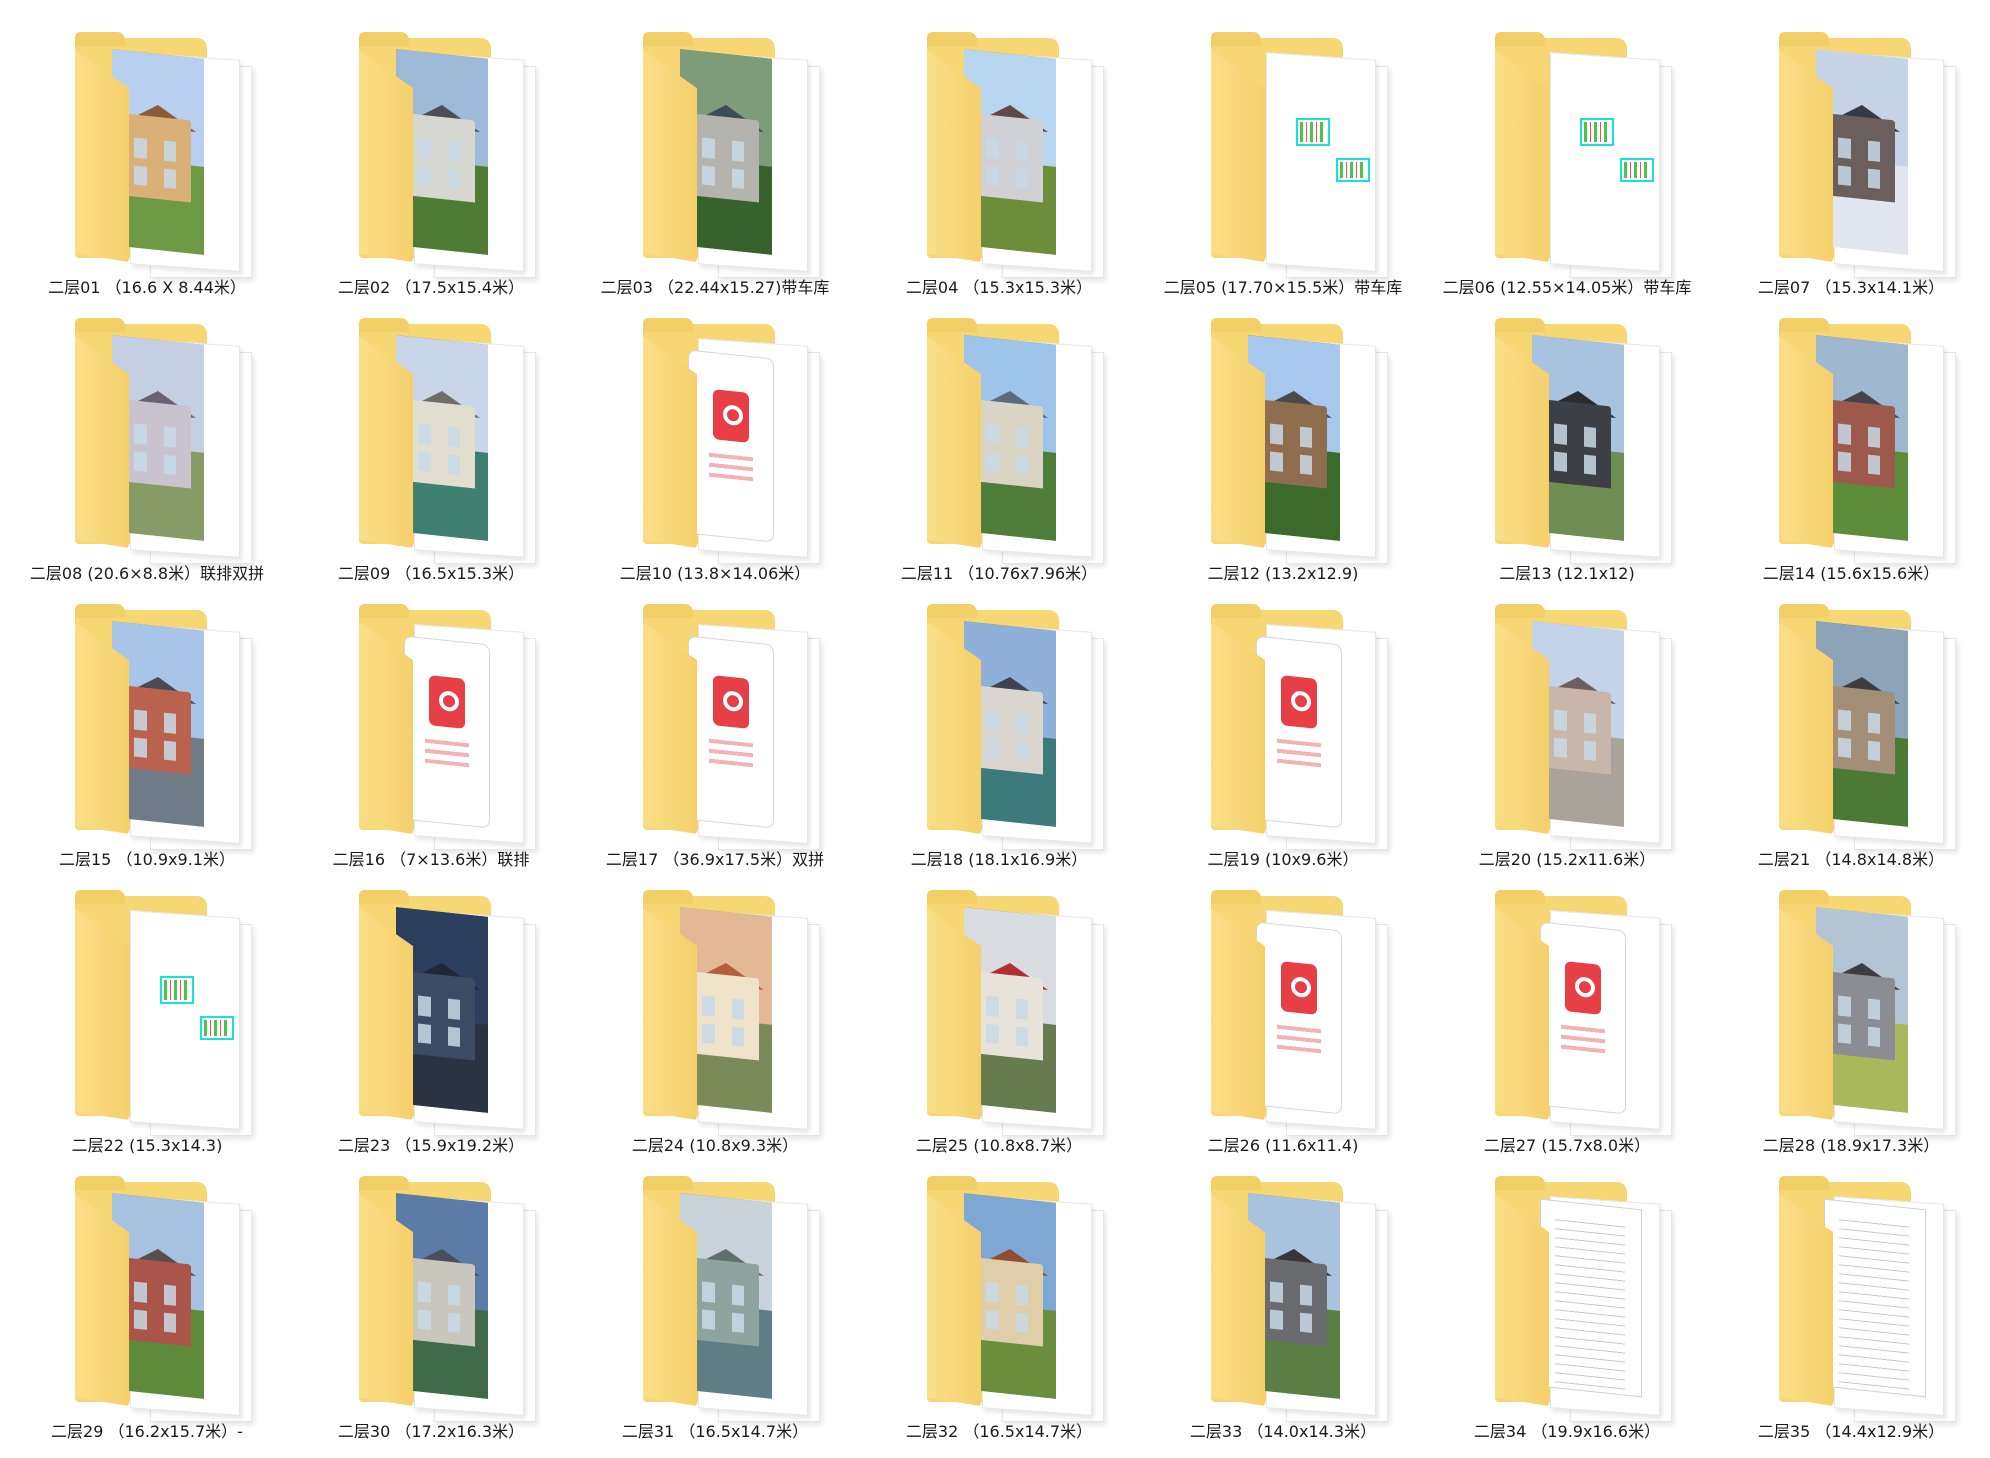 This screenshot has width=1990, height=1458. Describe the element at coordinates (1567, 573) in the screenshot. I see `folder-label: 二层13 (12.1x12)` at that location.